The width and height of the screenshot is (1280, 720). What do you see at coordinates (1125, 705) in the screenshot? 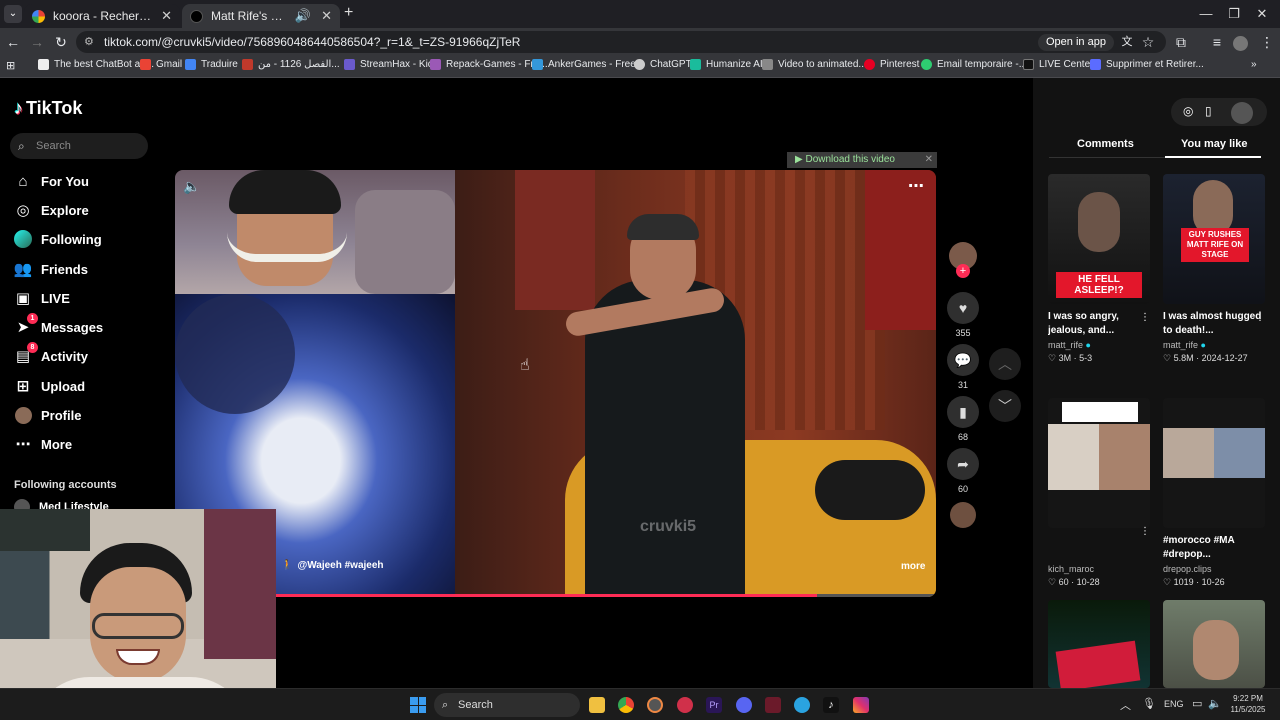
I see `chevron-up-icon: ︿` at bounding box center [1125, 705].